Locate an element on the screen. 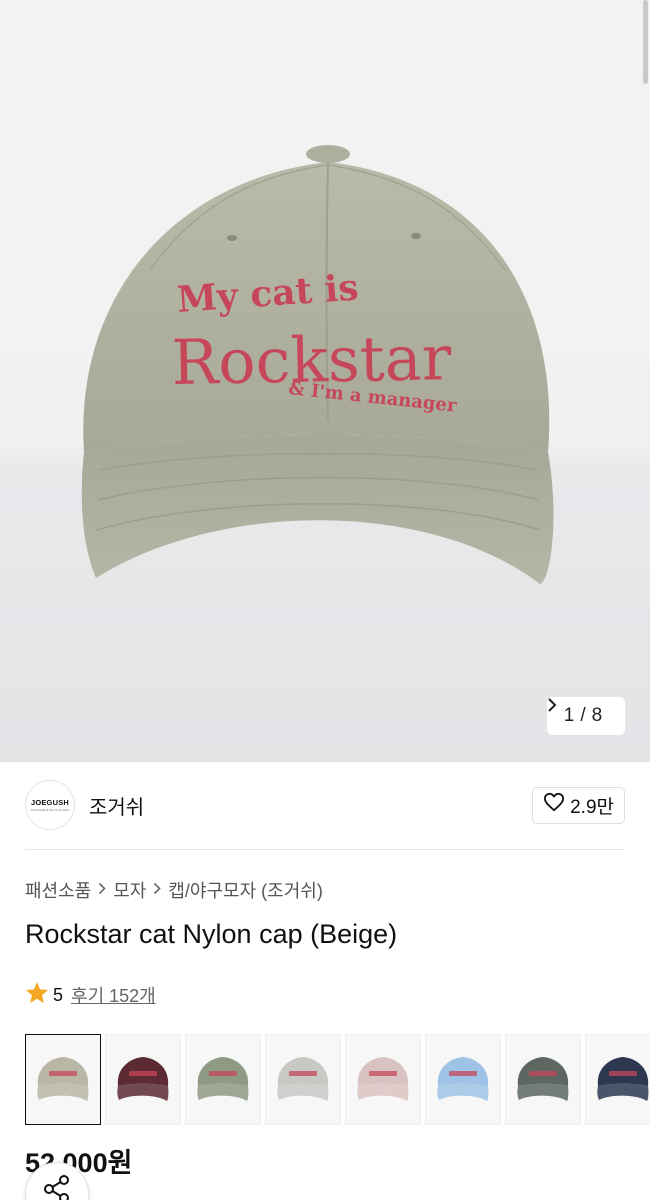 The height and width of the screenshot is (1200, 650). review-count-link: 후기 152개 is located at coordinates (113, 995).